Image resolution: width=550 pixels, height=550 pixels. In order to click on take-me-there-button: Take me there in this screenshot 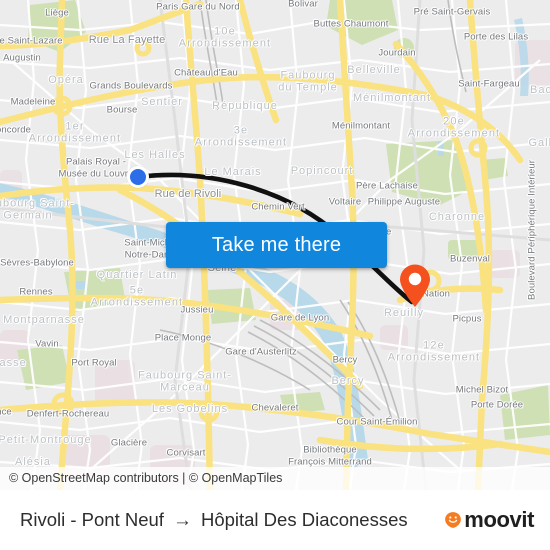, I will do `click(276, 245)`.